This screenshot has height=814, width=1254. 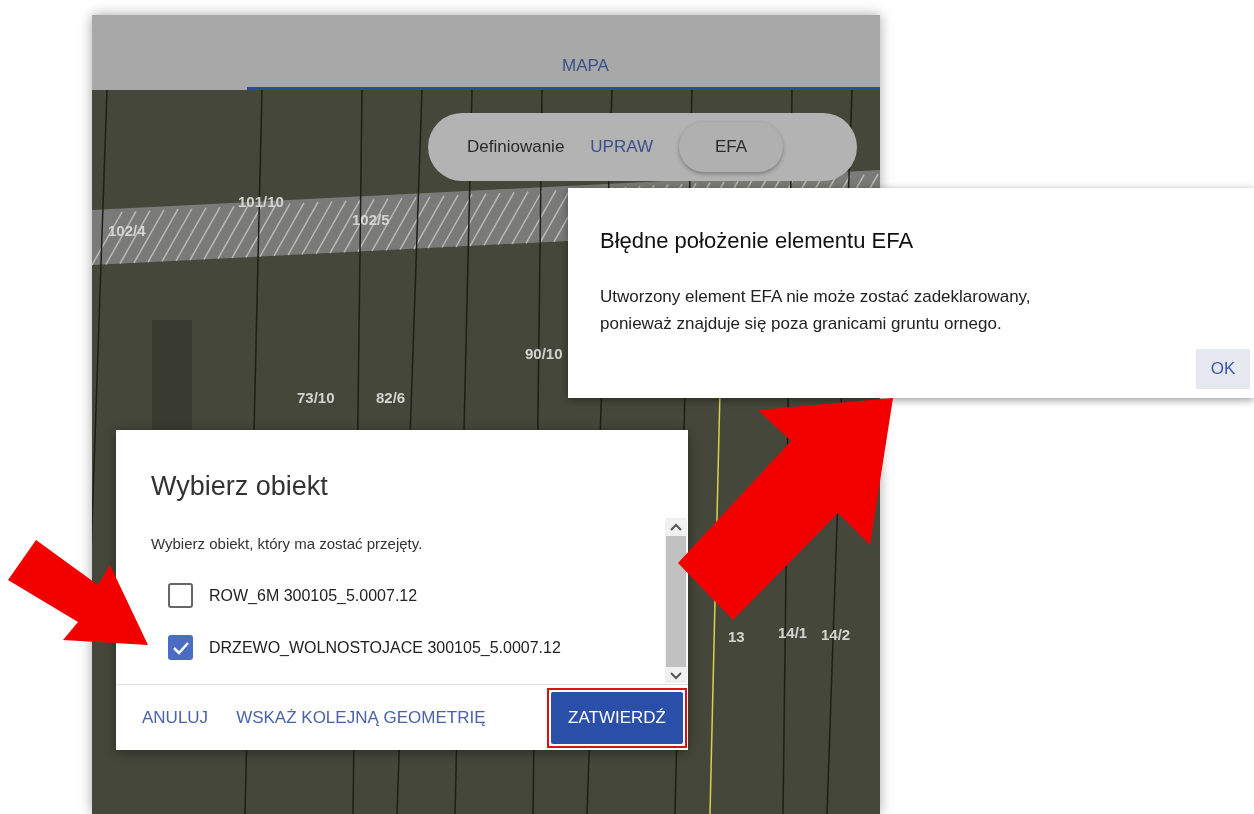 I want to click on parcel-label: 14/1, so click(x=793, y=633).